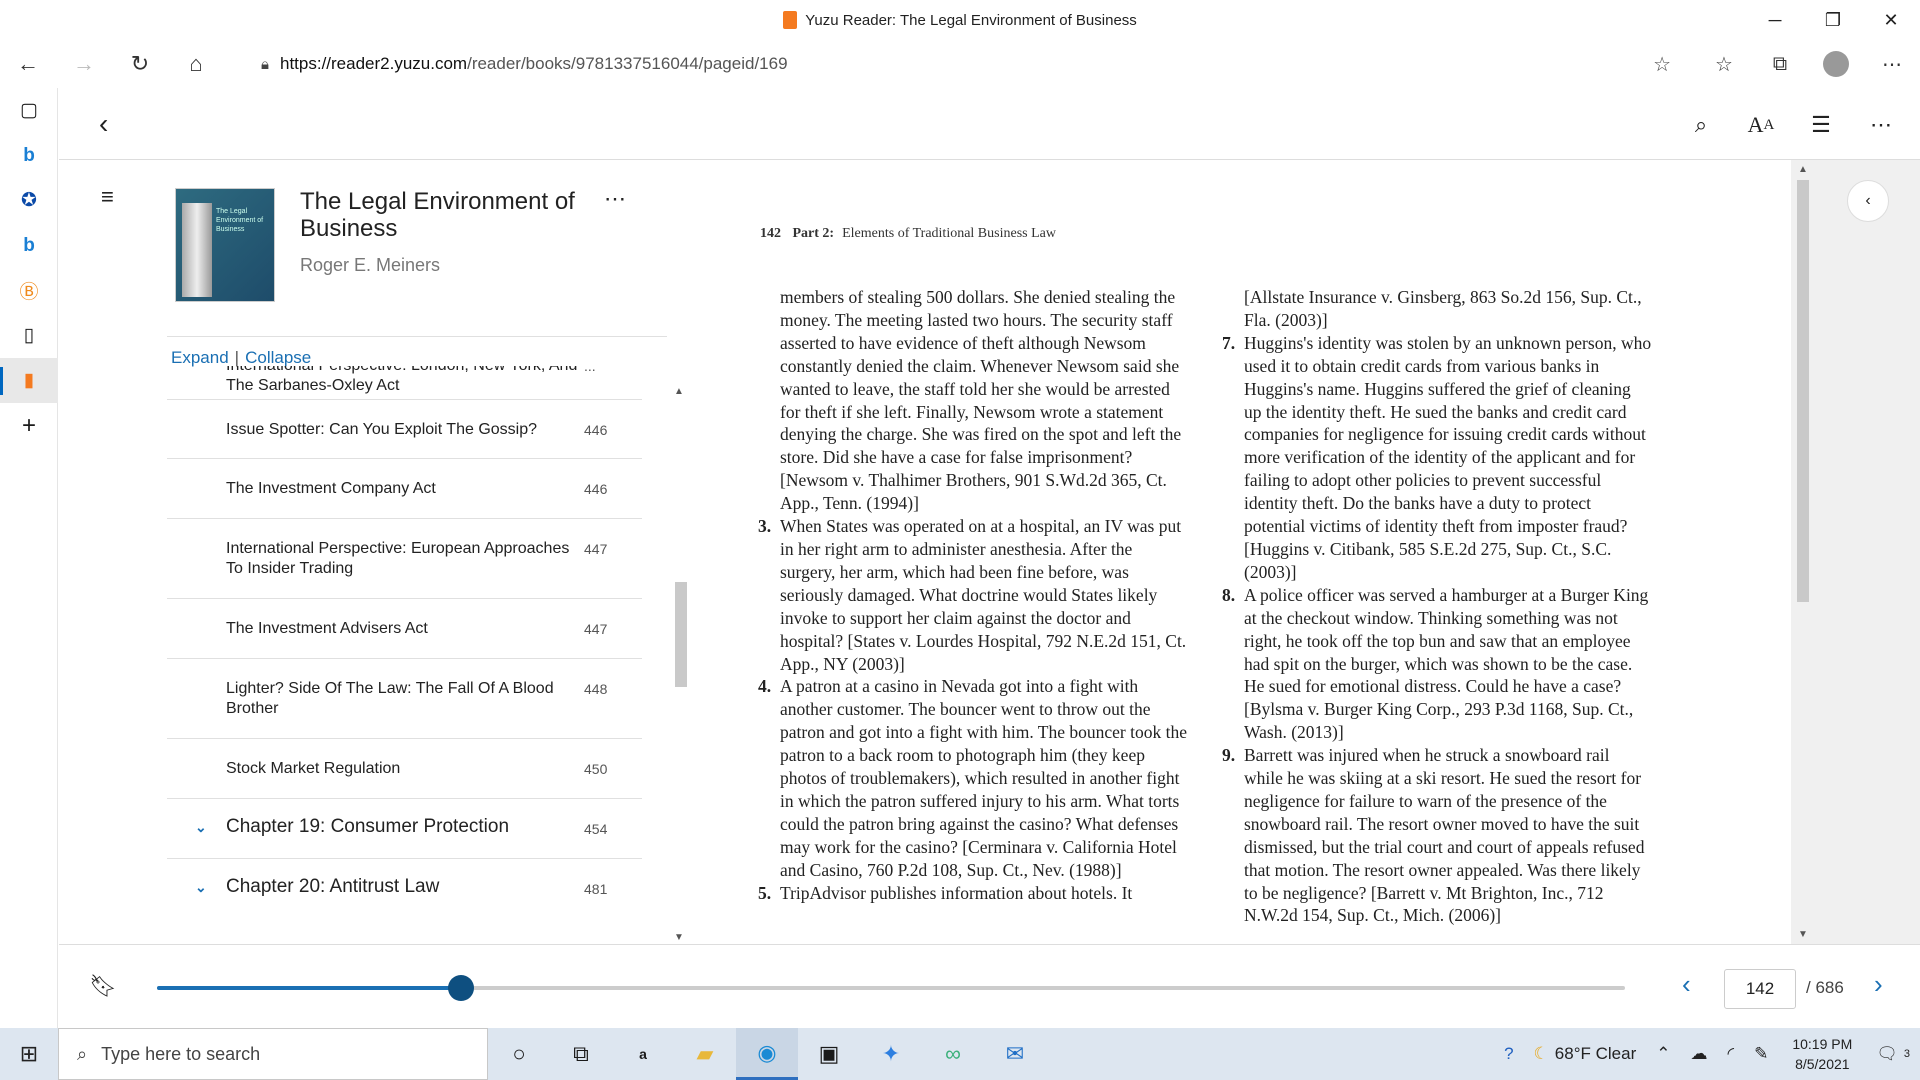 The image size is (1920, 1080). What do you see at coordinates (107, 197) in the screenshot?
I see `hamburger-icon: ≡` at bounding box center [107, 197].